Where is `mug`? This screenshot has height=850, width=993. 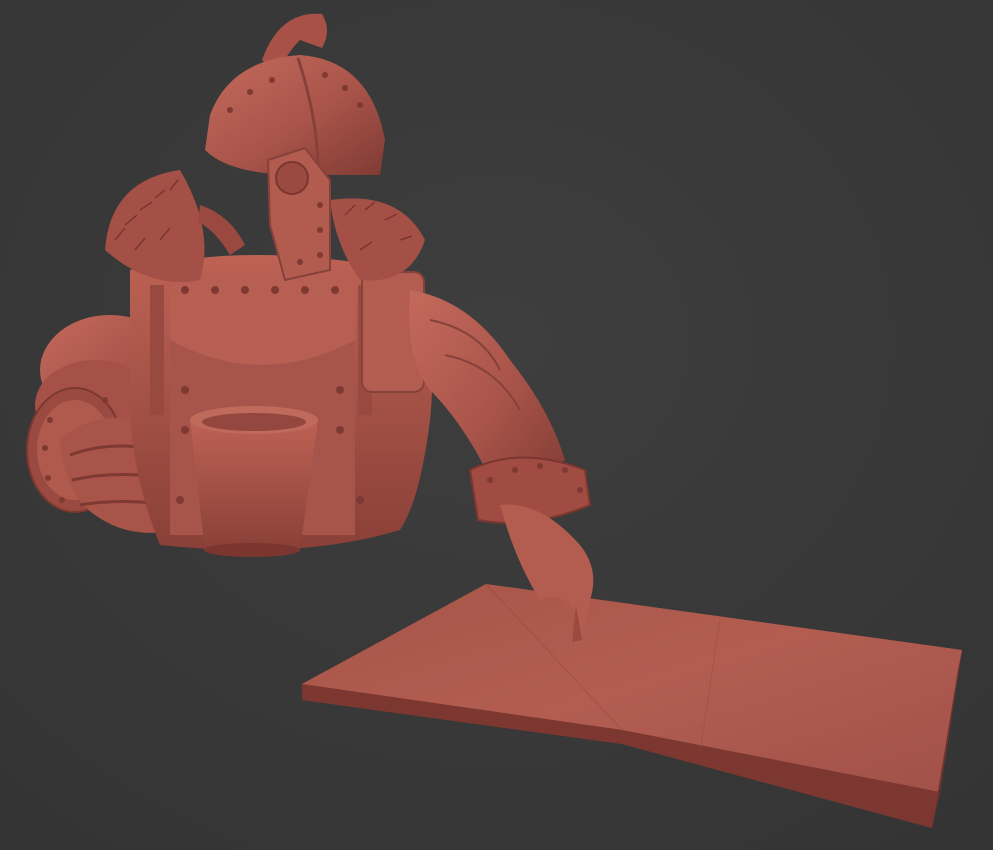
mug is located at coordinates (254, 481).